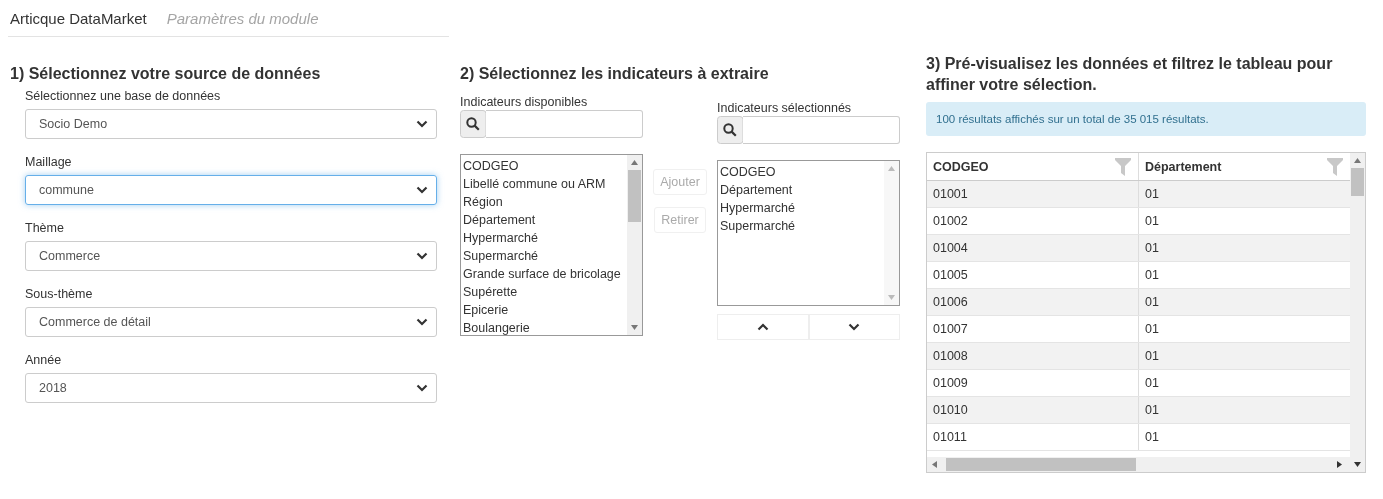 Image resolution: width=1383 pixels, height=499 pixels. I want to click on select-field: 2018, so click(231, 388).